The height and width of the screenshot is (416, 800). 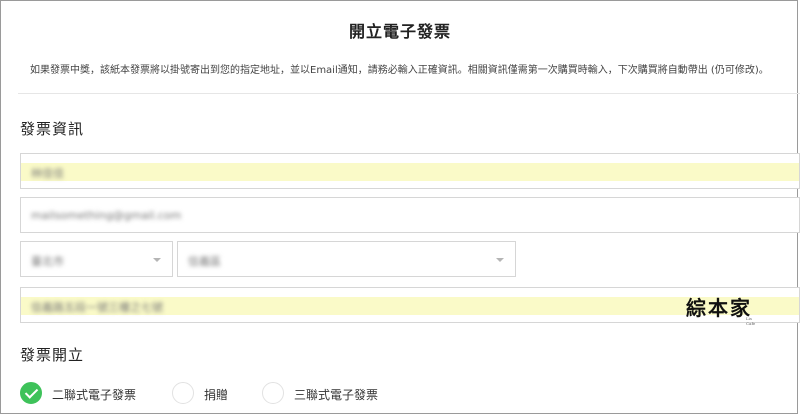 I want to click on email-value: mailsomething@gmail.com, so click(x=106, y=215).